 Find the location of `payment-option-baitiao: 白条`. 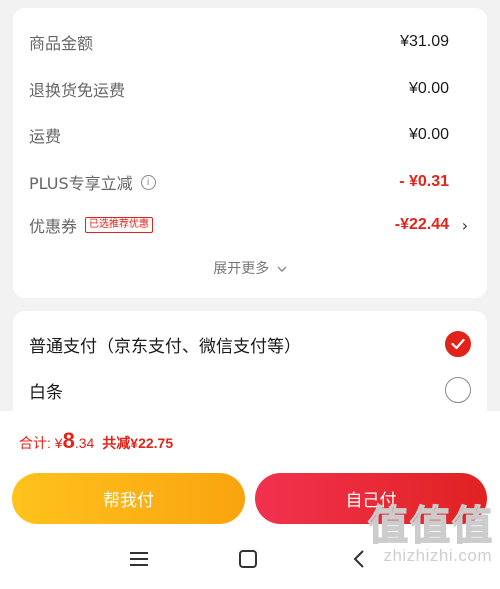

payment-option-baitiao: 白条 is located at coordinates (251, 390).